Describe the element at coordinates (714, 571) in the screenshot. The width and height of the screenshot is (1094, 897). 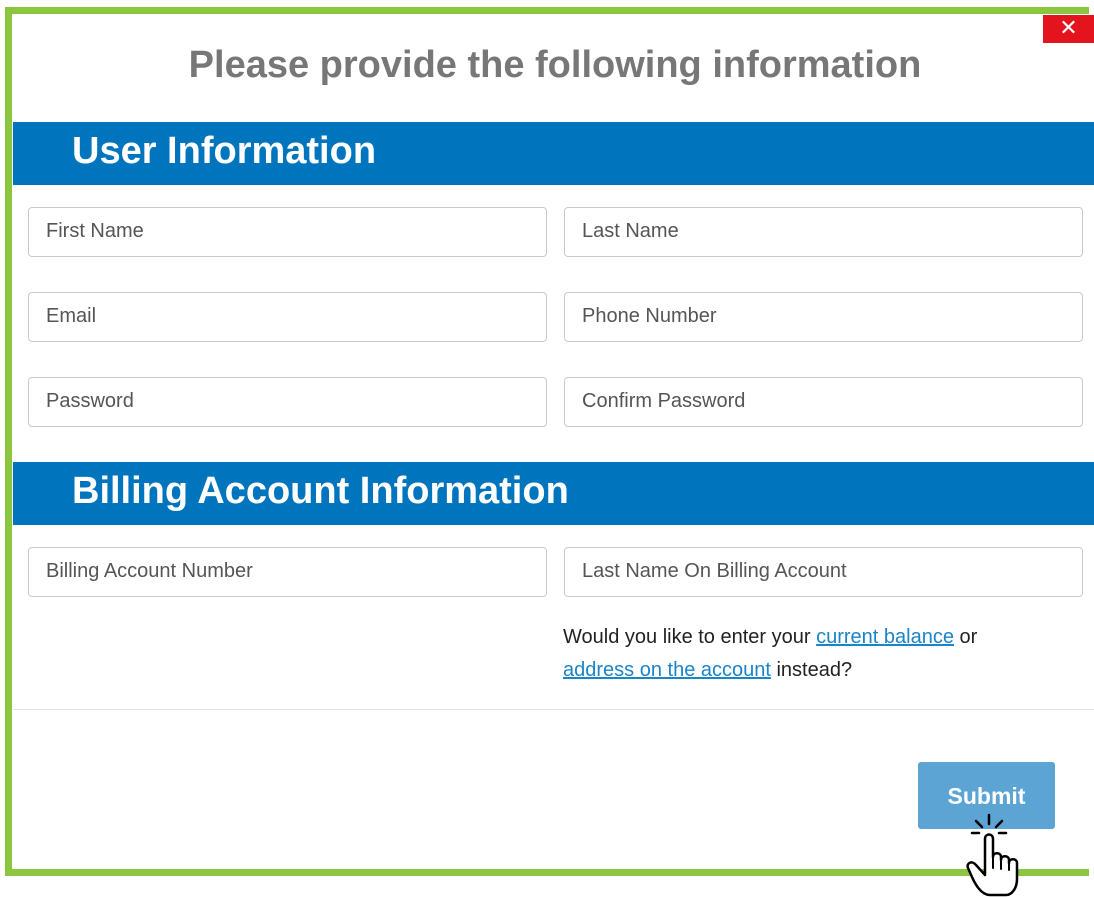
I see `billing-last-name-placeholder: Last Name On Billing Account` at that location.